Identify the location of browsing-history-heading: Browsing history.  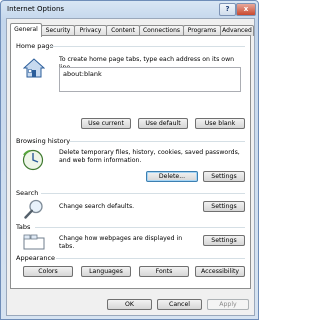
(43, 141).